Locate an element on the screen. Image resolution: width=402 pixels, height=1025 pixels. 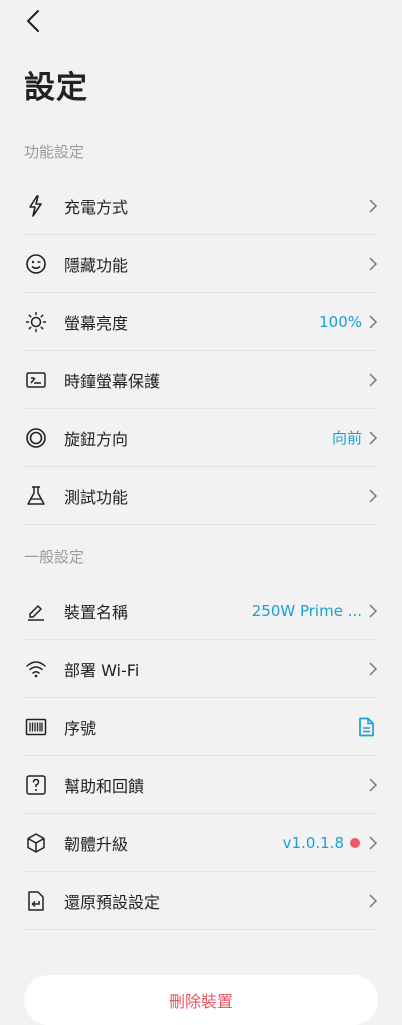
row-label: 還原預設設定 is located at coordinates (112, 902).